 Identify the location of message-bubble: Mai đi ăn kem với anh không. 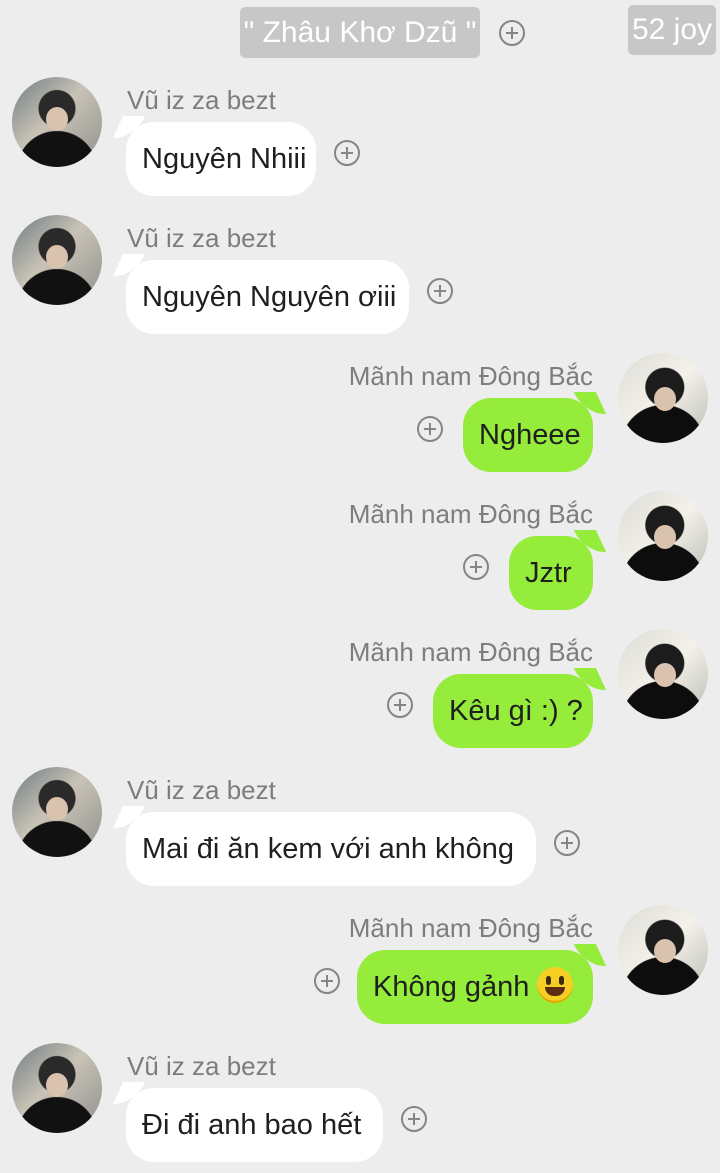
(331, 849).